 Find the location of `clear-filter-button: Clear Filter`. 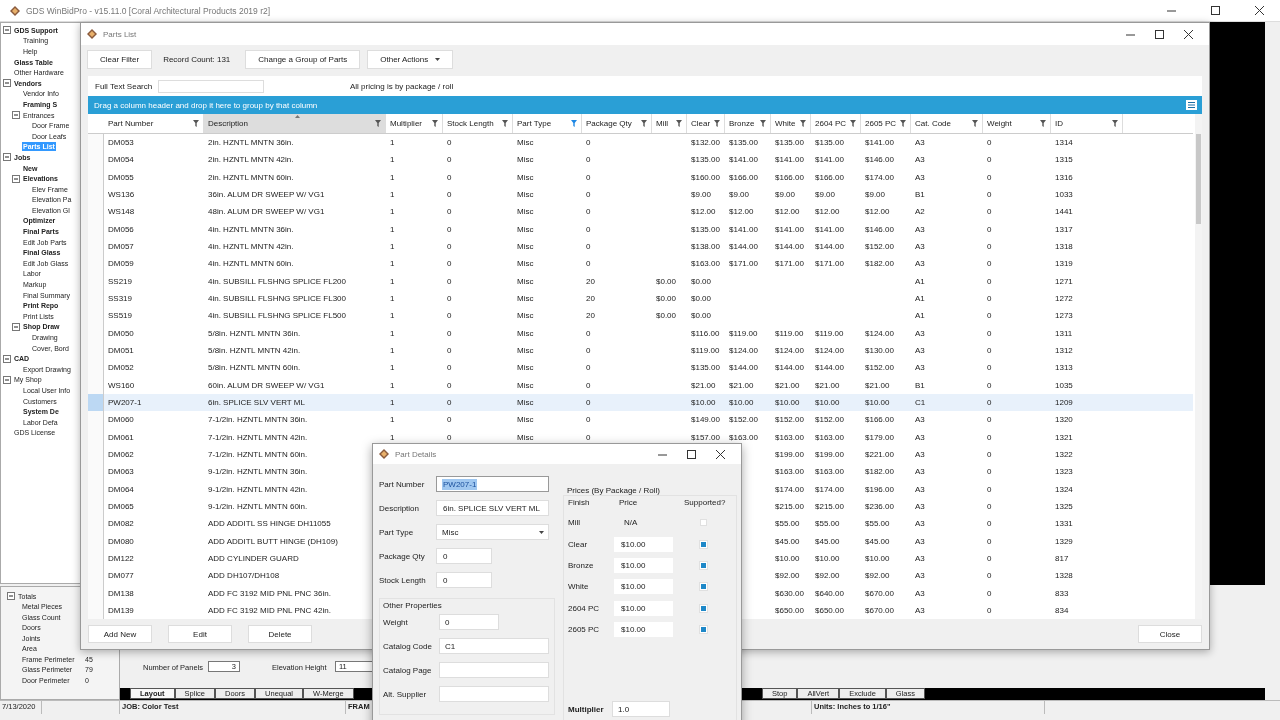

clear-filter-button: Clear Filter is located at coordinates (120, 59).